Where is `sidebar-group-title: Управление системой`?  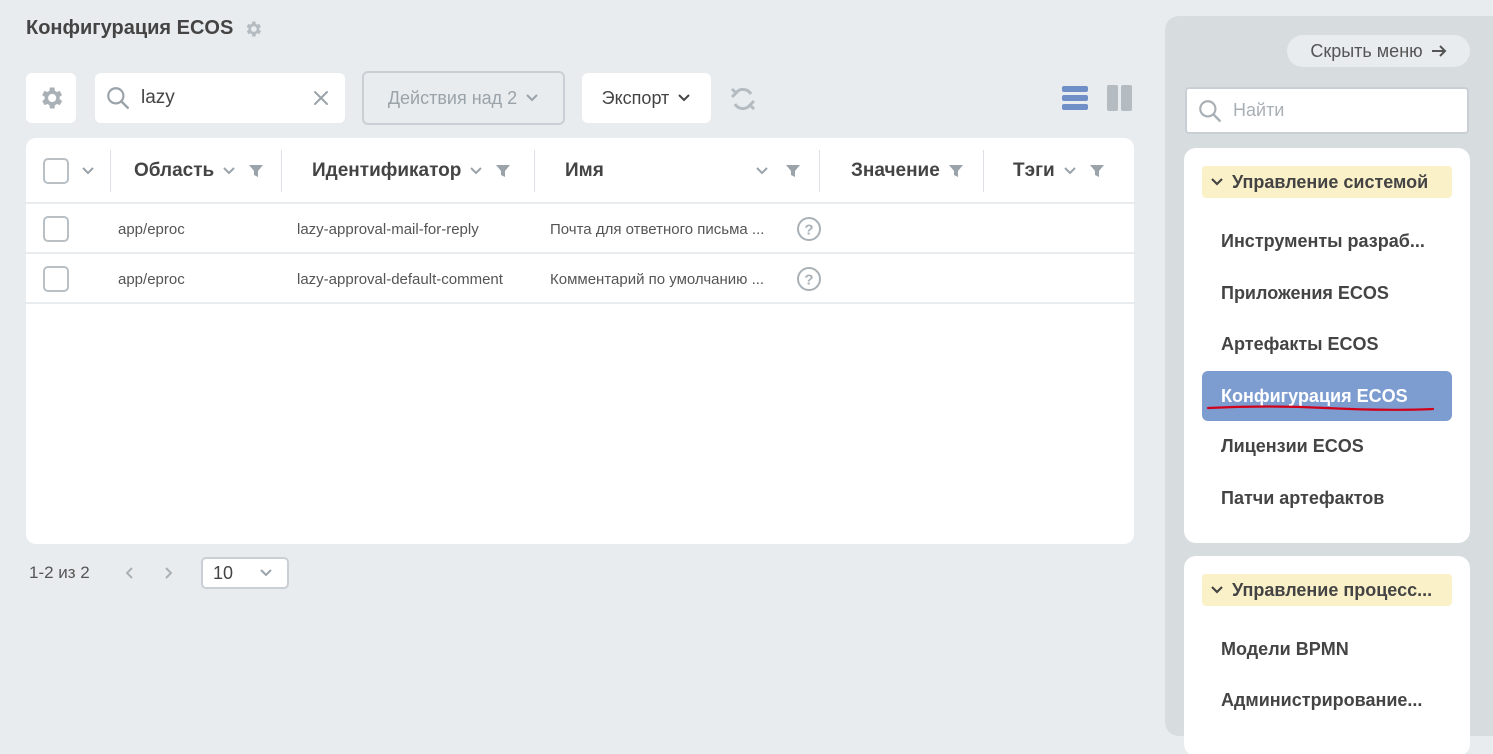 sidebar-group-title: Управление системой is located at coordinates (1330, 181).